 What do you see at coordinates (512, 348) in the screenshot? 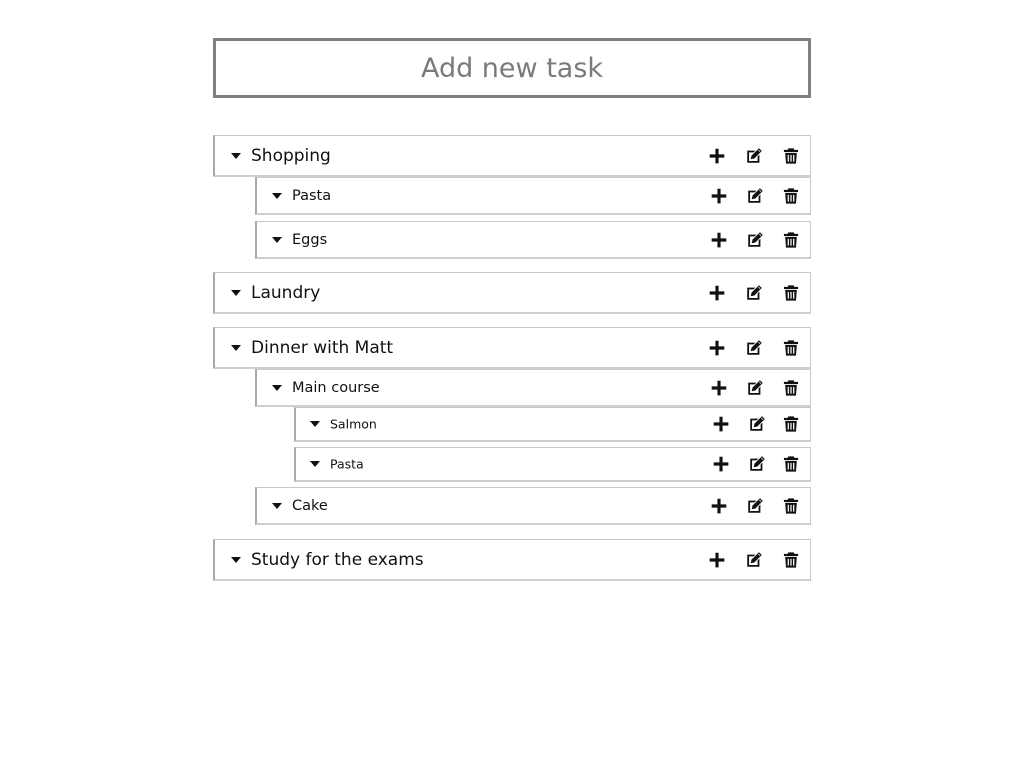
I see `task-row: Dinner with Matt` at bounding box center [512, 348].